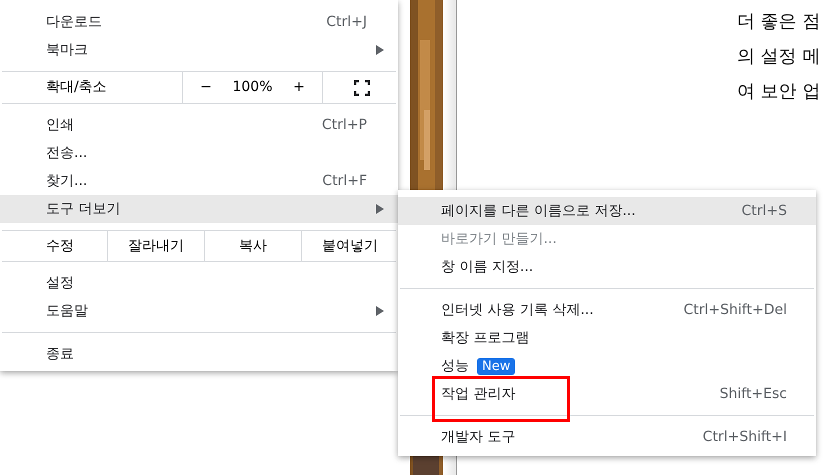 The width and height of the screenshot is (824, 475). What do you see at coordinates (344, 125) in the screenshot?
I see `shortcut-label: Ctrl+P` at bounding box center [344, 125].